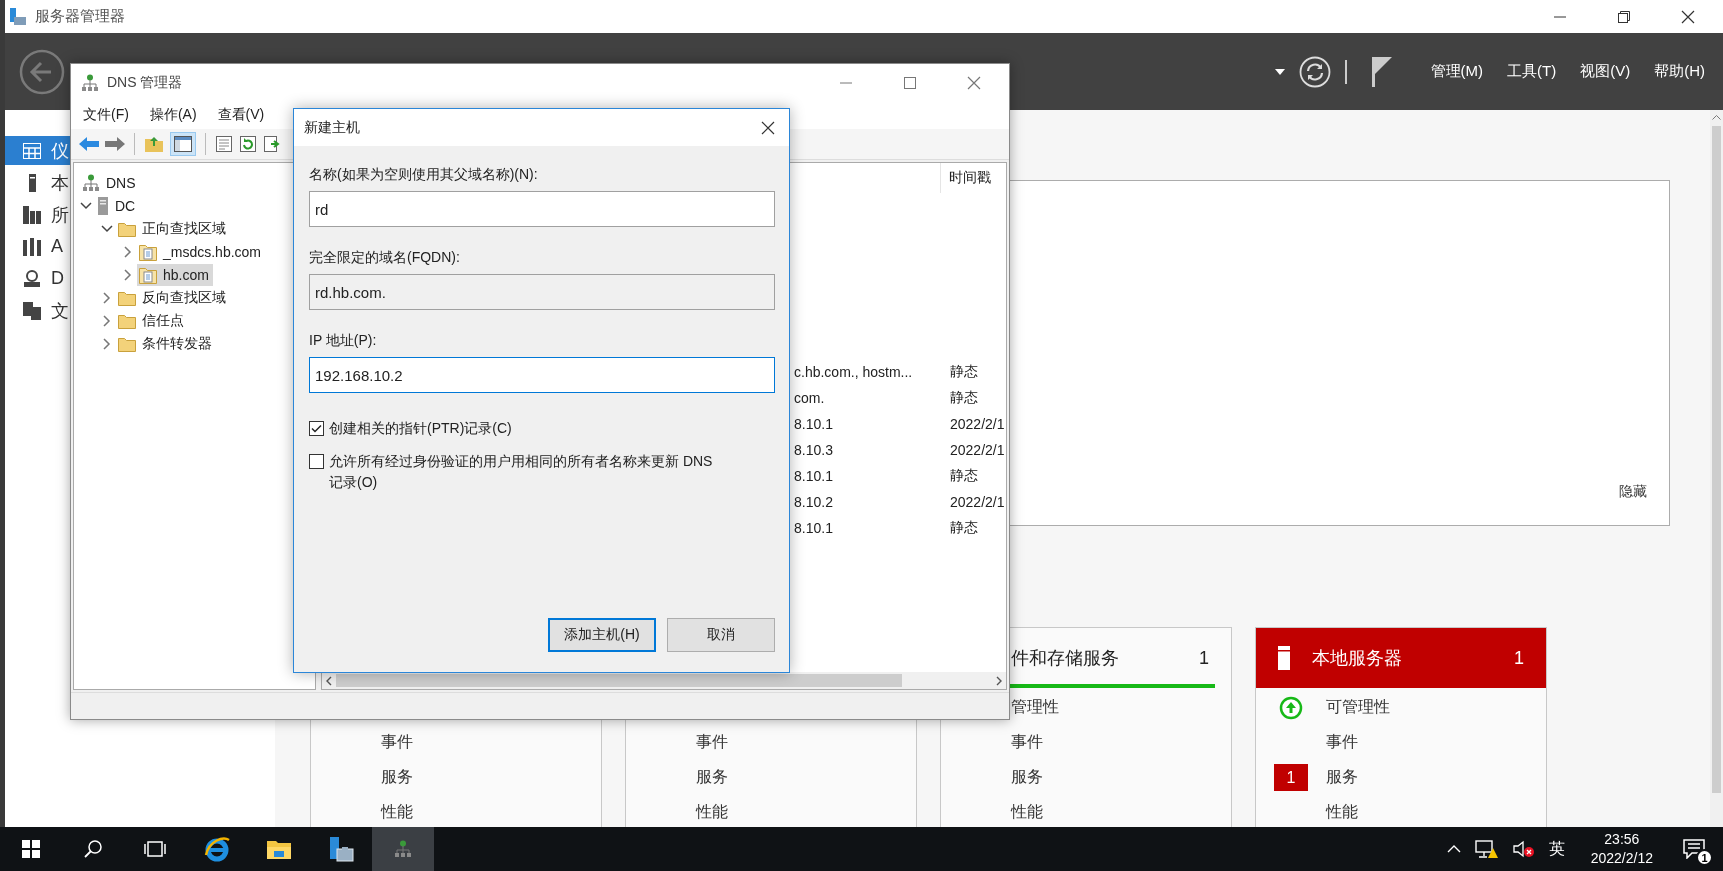 The width and height of the screenshot is (1723, 871). I want to click on tile-title: 件和存储服务, so click(1065, 658).